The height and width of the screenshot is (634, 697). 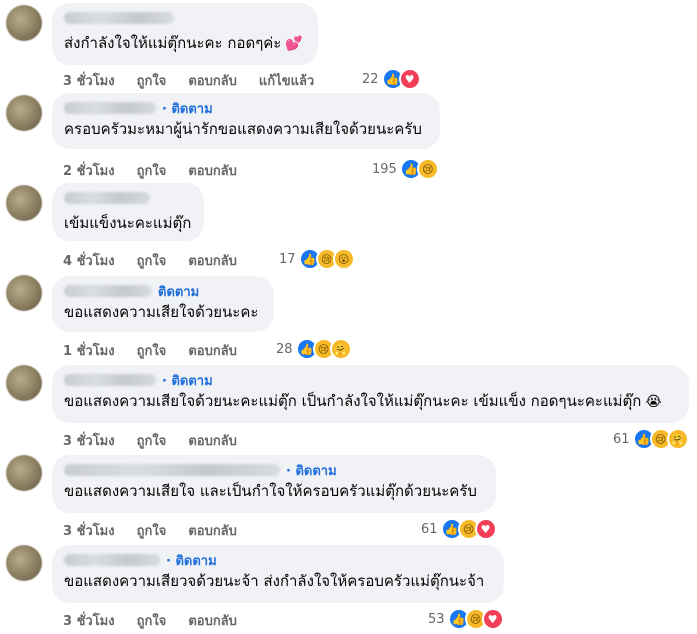 What do you see at coordinates (314, 349) in the screenshot?
I see `reaction-summary: 28 👍 😢 🤗` at bounding box center [314, 349].